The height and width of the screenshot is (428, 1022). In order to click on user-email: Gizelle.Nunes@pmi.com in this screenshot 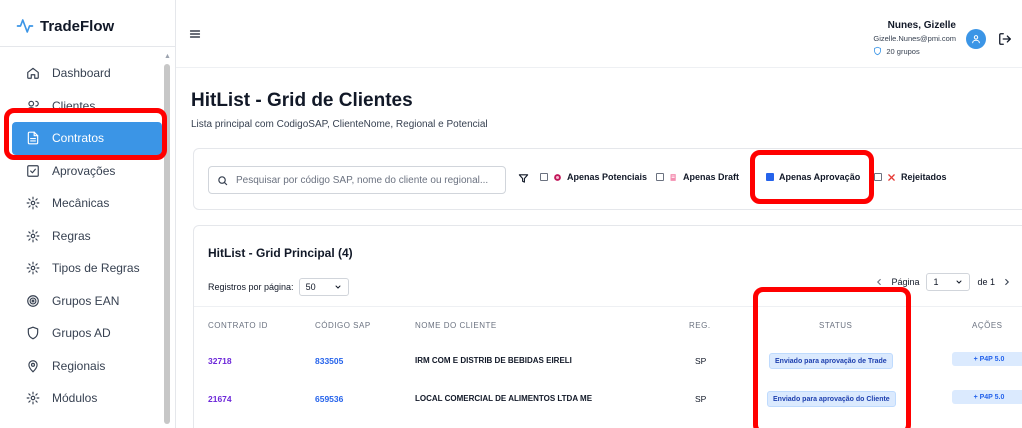, I will do `click(914, 38)`.